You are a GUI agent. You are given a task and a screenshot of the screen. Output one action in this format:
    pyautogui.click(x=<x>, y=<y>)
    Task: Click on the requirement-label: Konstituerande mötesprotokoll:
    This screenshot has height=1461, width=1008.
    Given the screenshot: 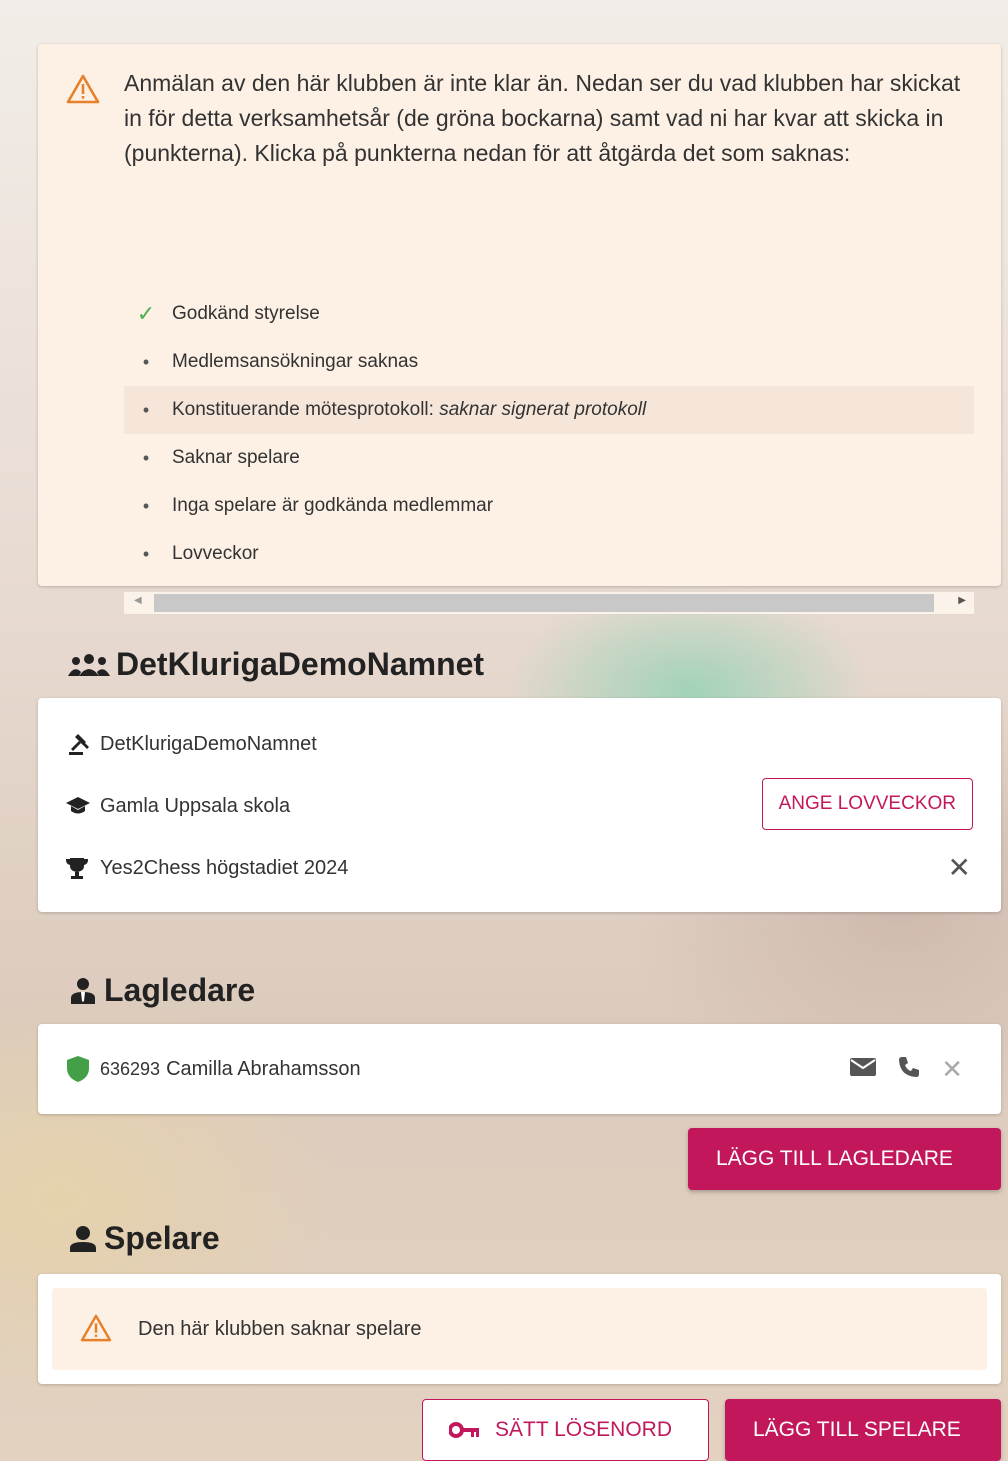 What is the action you would take?
    pyautogui.click(x=303, y=409)
    